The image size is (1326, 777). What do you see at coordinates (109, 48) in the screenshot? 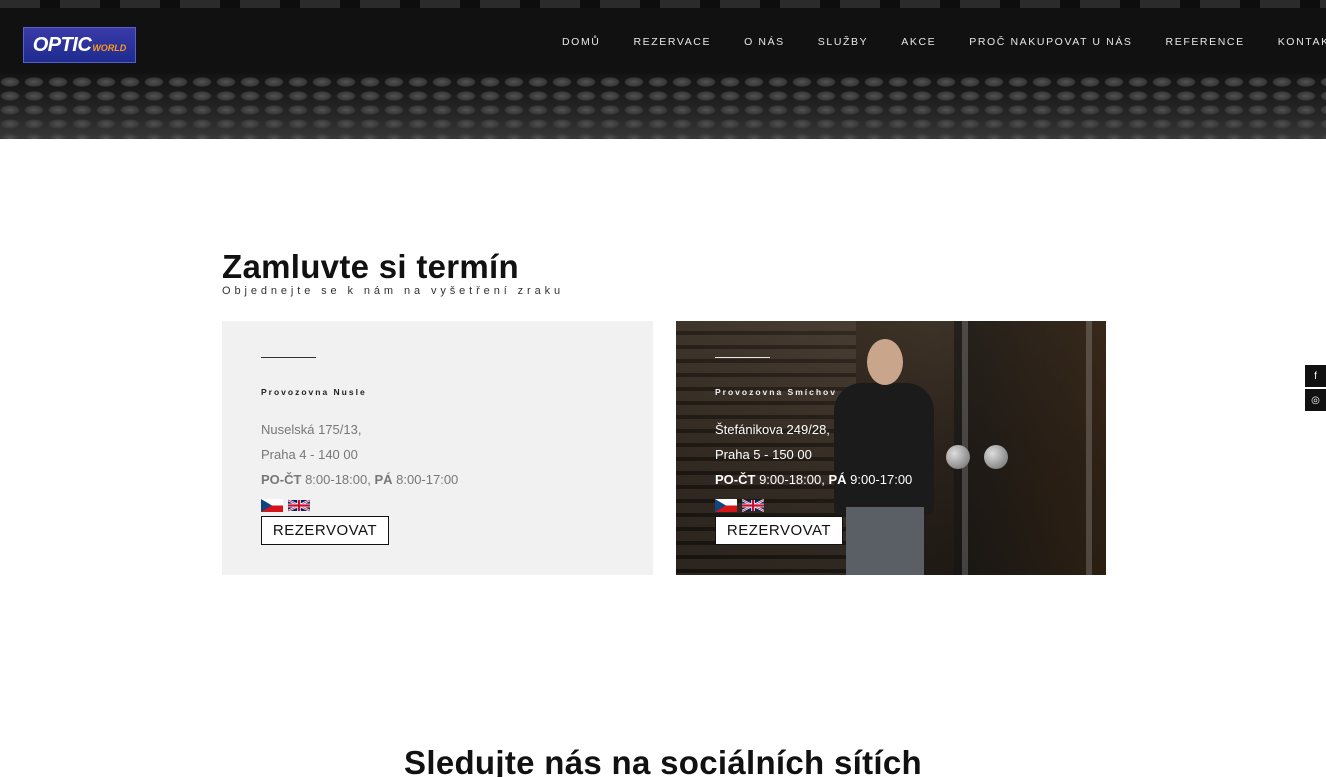
I see `logo-sub-text: WORLD` at bounding box center [109, 48].